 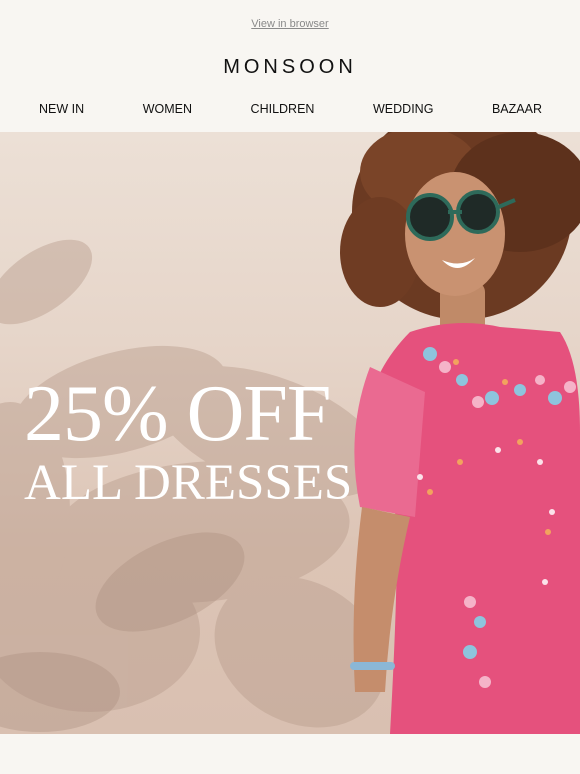 I want to click on promo-subheadline: ALL DRESSES, so click(x=188, y=483).